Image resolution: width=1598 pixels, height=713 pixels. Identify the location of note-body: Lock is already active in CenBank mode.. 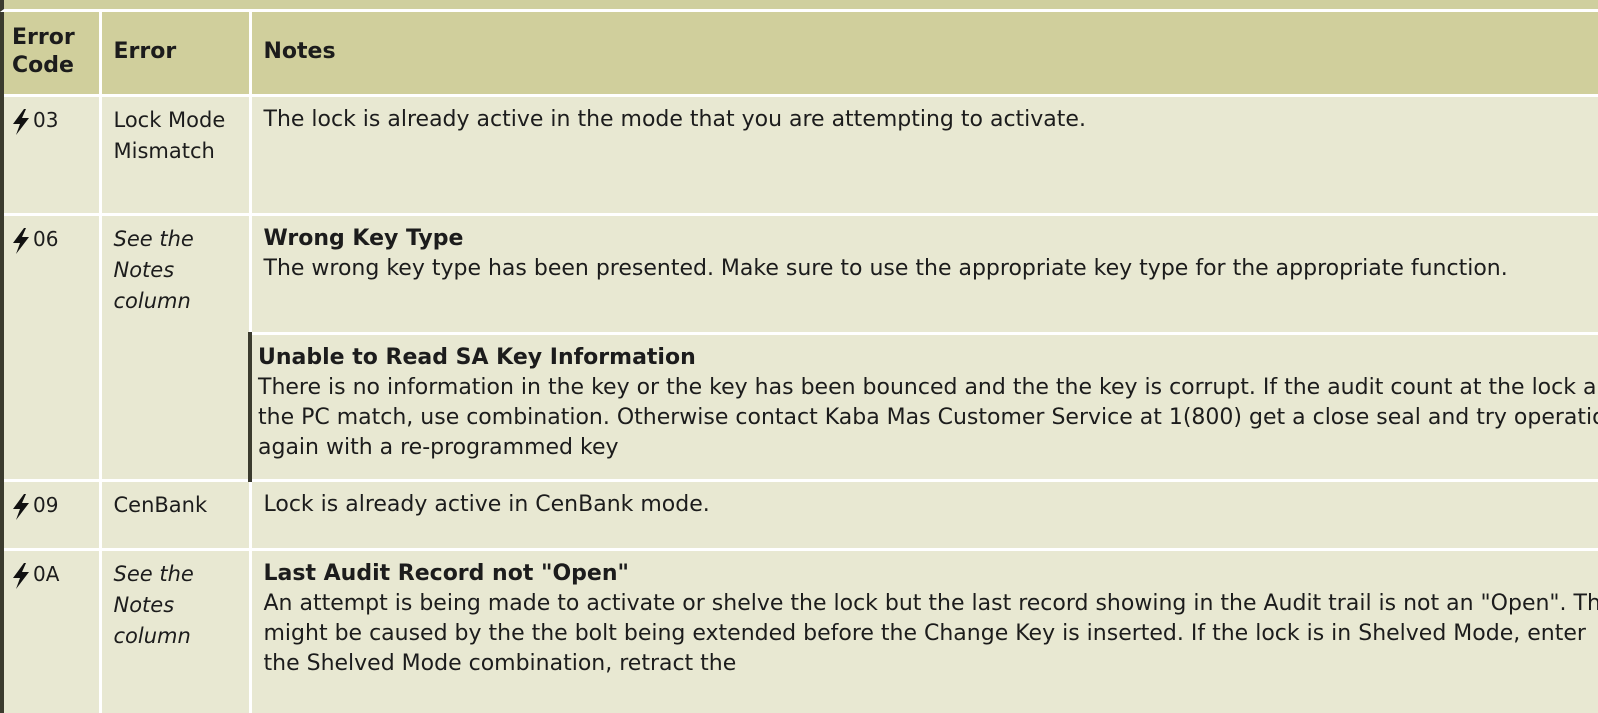
(486, 504).